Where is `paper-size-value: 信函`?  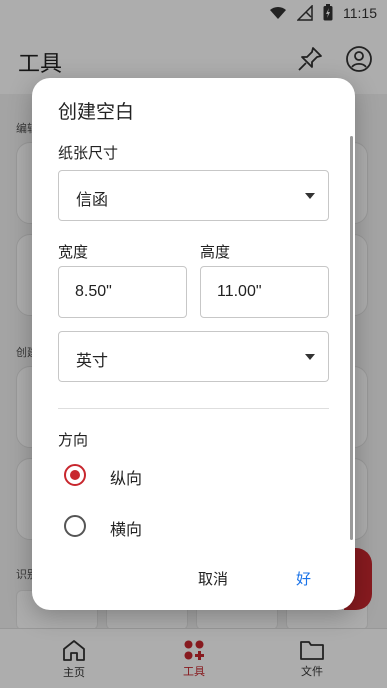
paper-size-value: 信函 is located at coordinates (92, 199).